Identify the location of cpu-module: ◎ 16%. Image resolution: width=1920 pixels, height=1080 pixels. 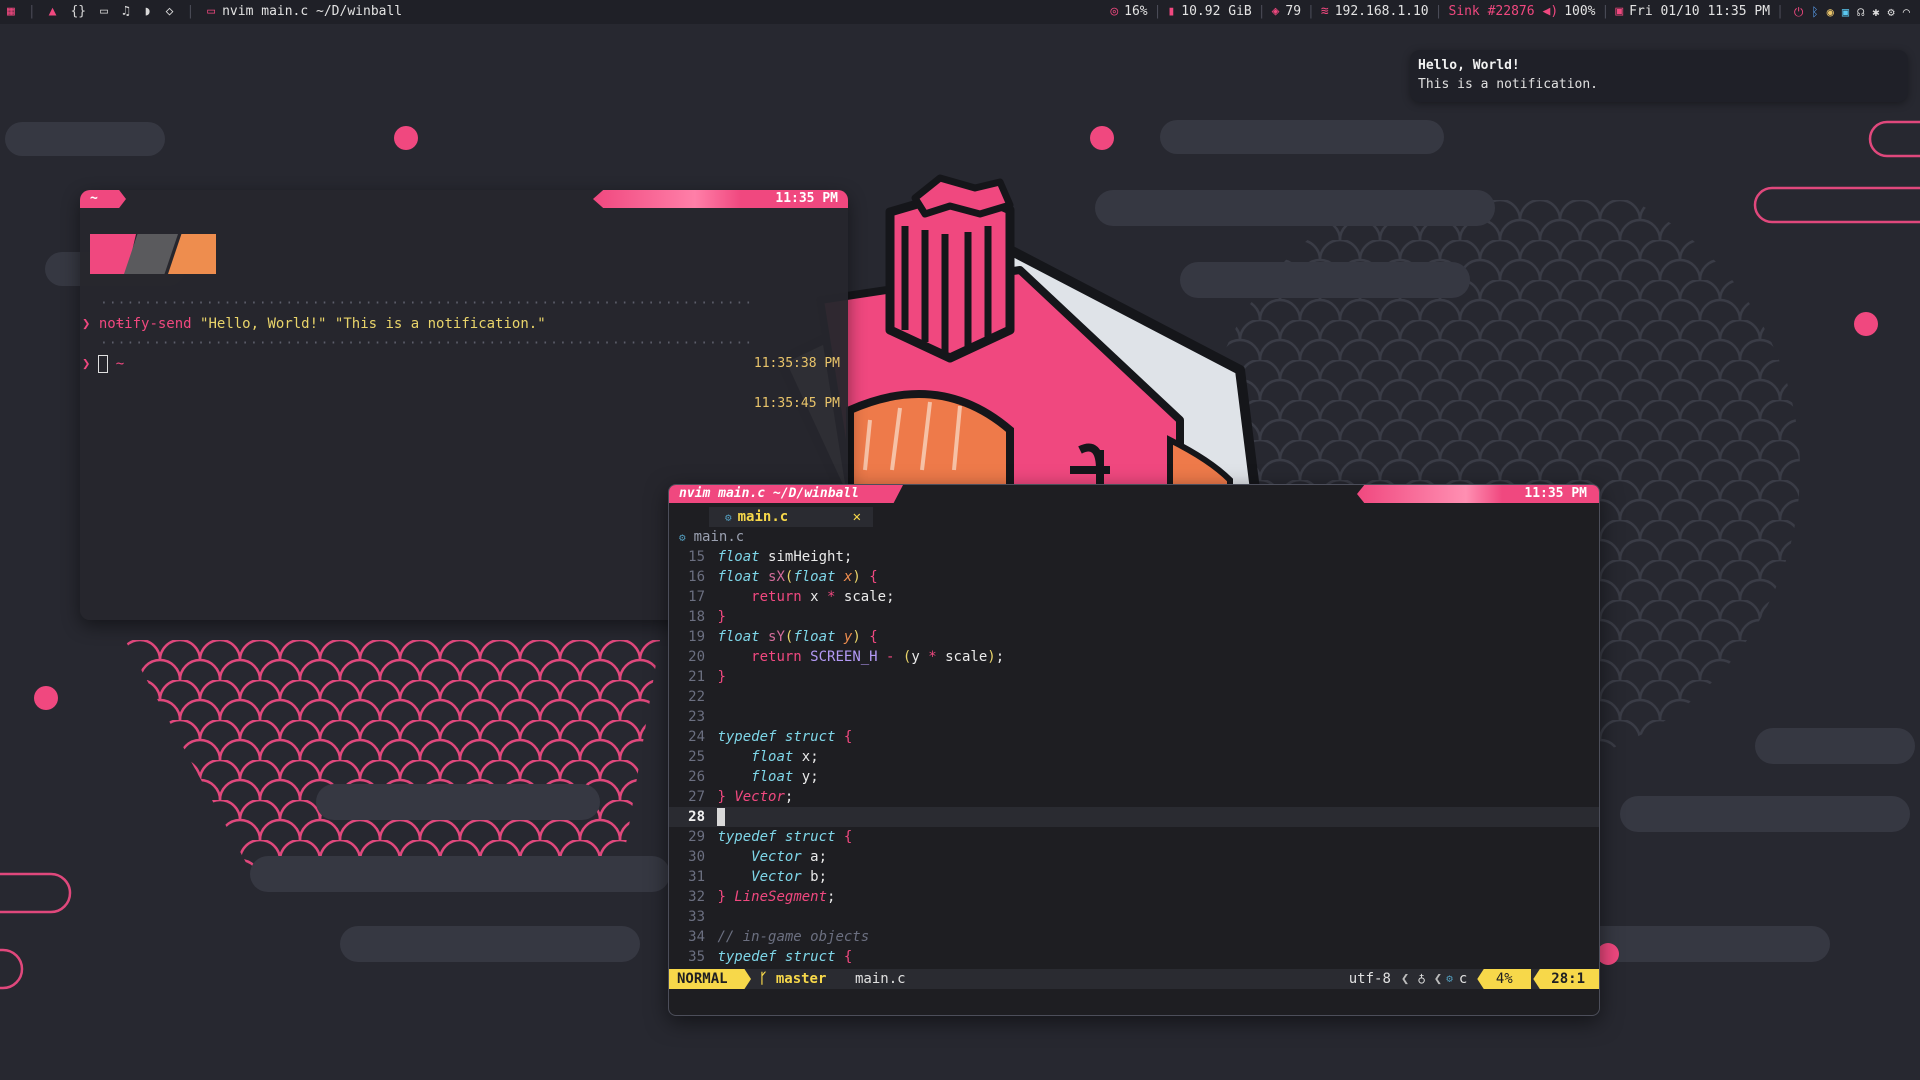
(1128, 12).